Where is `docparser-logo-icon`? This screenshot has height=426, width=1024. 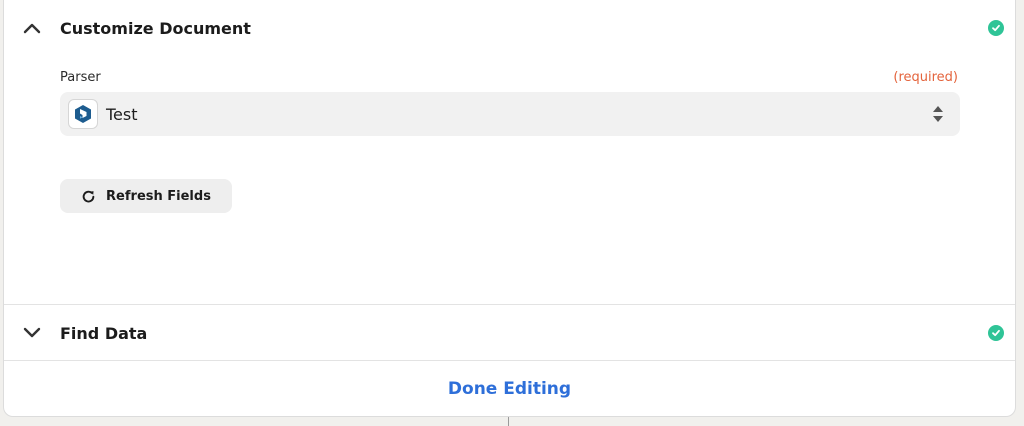
docparser-logo-icon is located at coordinates (83, 114).